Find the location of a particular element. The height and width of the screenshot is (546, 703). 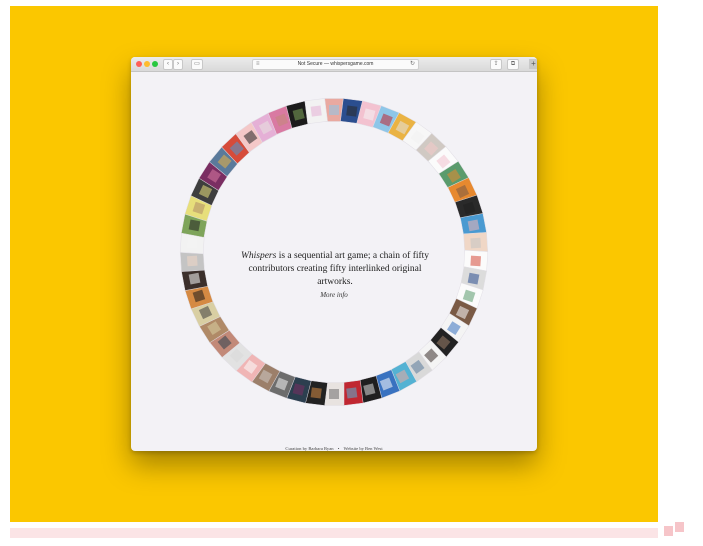

plus-icon: + is located at coordinates (533, 63).